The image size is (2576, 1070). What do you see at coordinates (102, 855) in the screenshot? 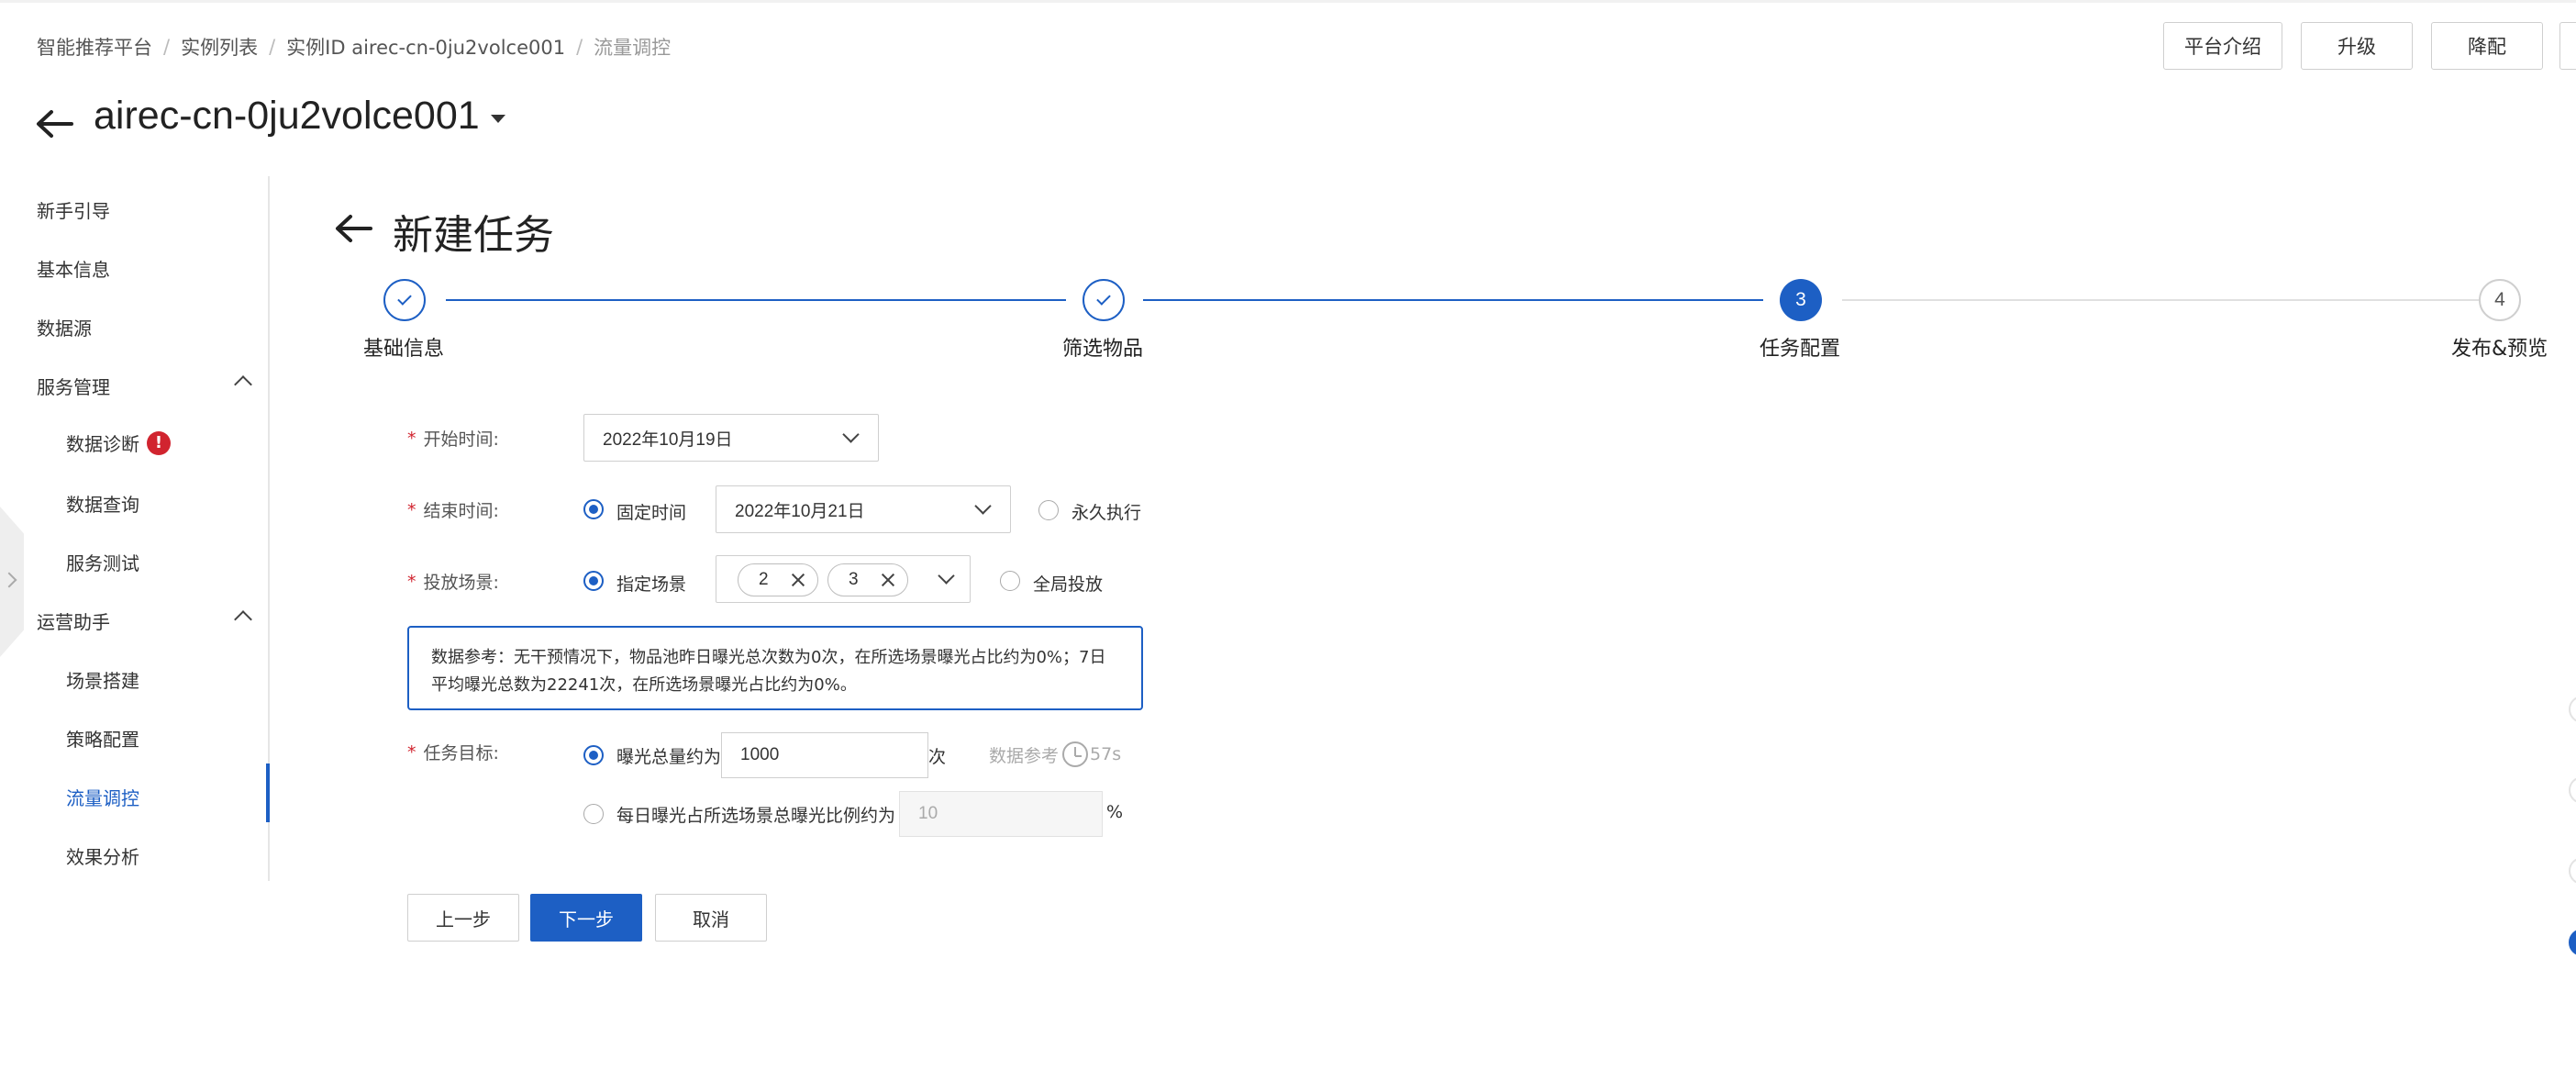
I see `sidebar-item-effect-analysis: 效果分析` at bounding box center [102, 855].